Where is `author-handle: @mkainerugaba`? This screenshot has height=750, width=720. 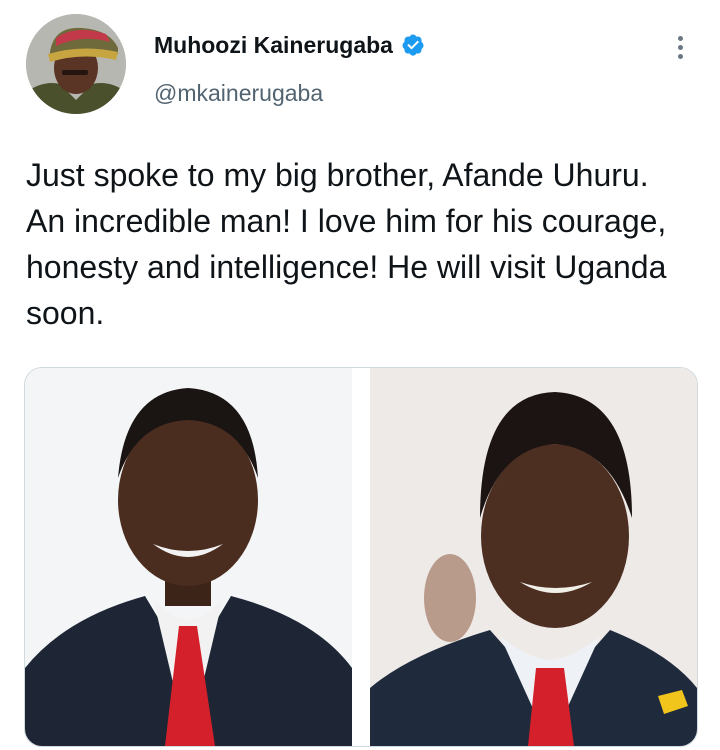
author-handle: @mkainerugaba is located at coordinates (238, 93).